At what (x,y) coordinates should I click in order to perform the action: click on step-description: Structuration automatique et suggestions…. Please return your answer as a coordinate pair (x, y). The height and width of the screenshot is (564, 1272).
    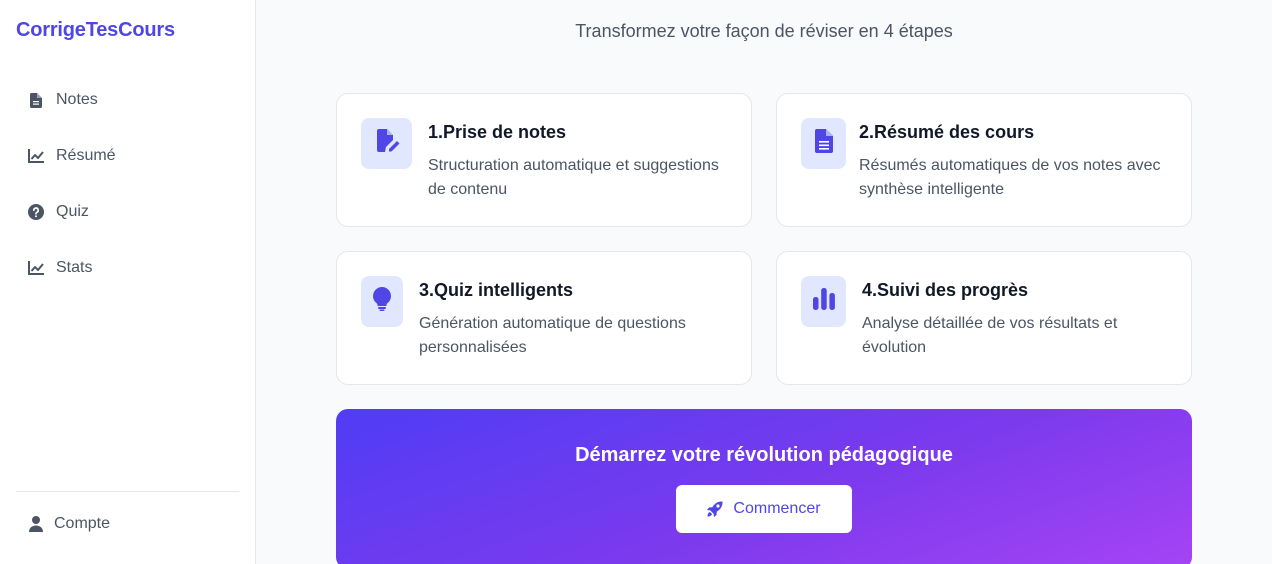
    Looking at the image, I should click on (573, 177).